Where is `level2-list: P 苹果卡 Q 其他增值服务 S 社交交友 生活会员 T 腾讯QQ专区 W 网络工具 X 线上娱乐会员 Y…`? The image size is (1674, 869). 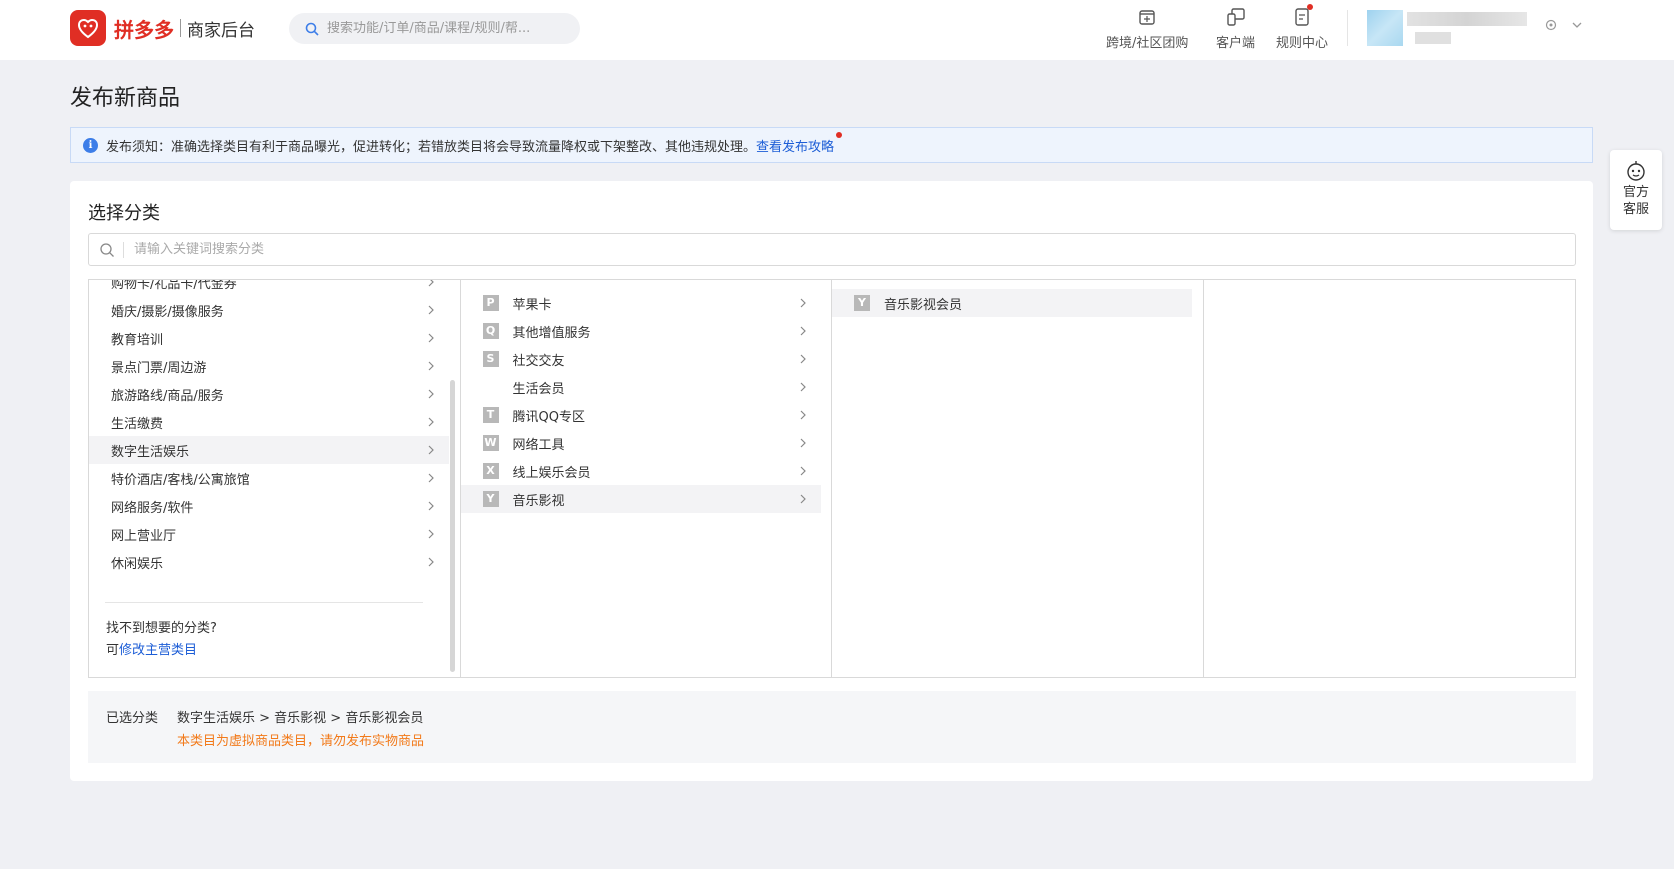
level2-list: P 苹果卡 Q 其他增值服务 S 社交交友 生活会员 T 腾讯QQ专区 W 网络工具 X 线上娱乐会员 Y… is located at coordinates (640, 401).